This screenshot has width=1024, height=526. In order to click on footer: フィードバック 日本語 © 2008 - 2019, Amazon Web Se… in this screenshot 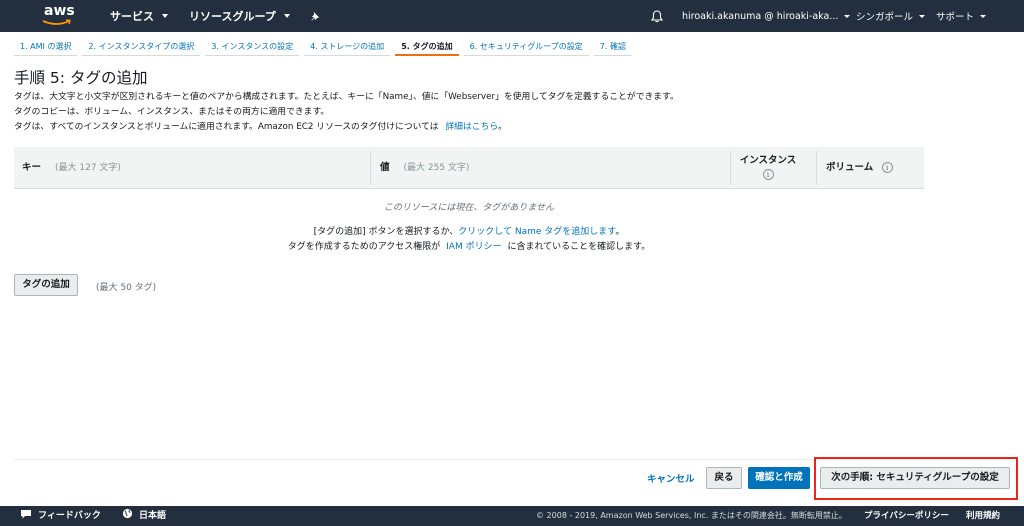, I will do `click(512, 516)`.